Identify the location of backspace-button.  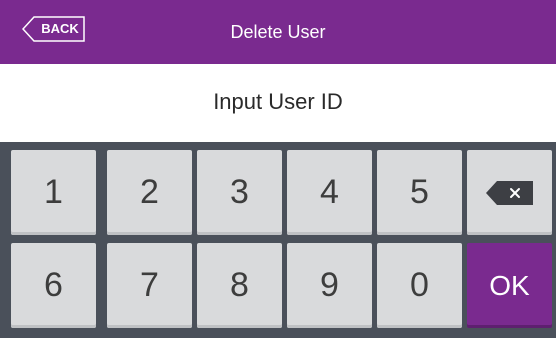
(509, 192).